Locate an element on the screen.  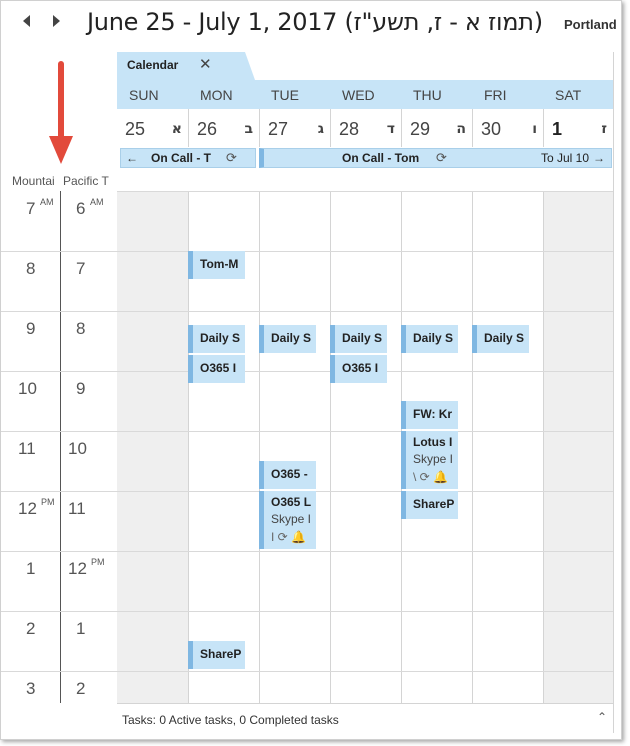
appointment-daily-standup-mon: Daily S is located at coordinates (216, 339).